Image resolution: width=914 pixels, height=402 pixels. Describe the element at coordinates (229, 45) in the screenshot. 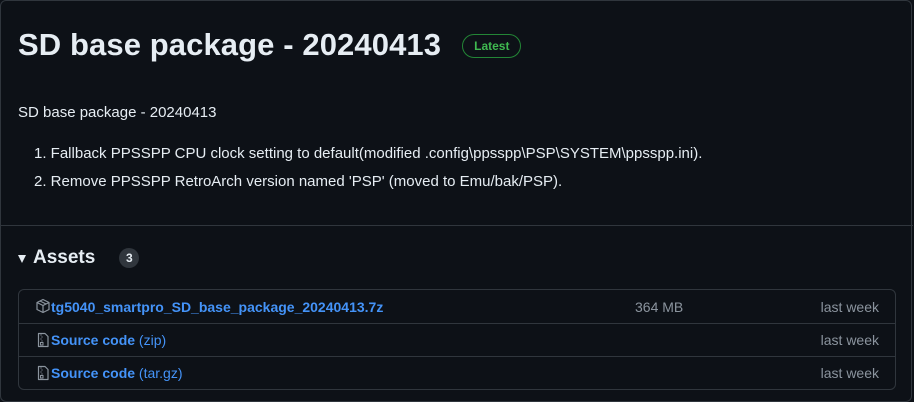

I see `release-title: SD base package - 20240413` at that location.